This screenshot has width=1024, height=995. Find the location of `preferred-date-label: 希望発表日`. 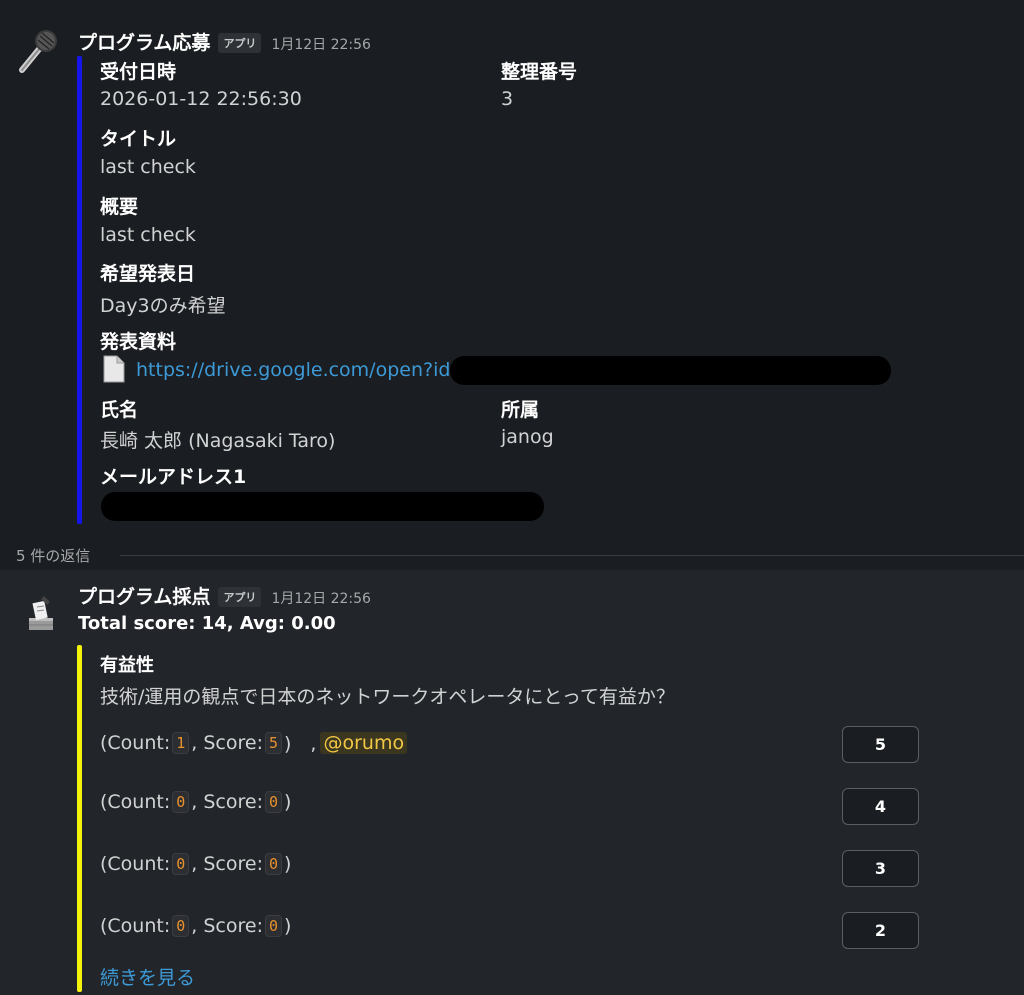

preferred-date-label: 希望発表日 is located at coordinates (148, 274).